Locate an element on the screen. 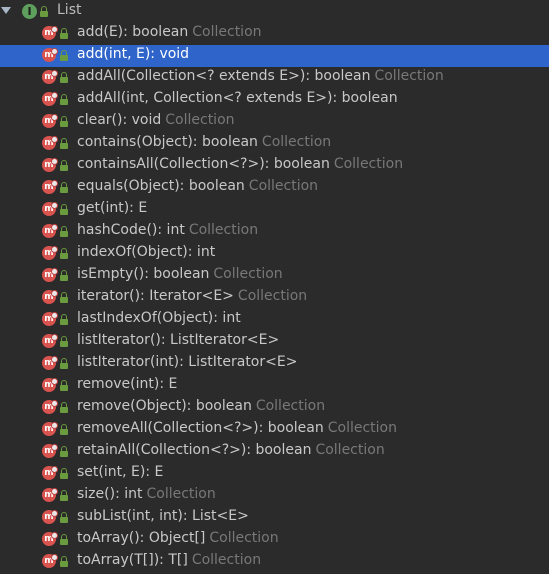 Image resolution: width=549 pixels, height=574 pixels. tree-item-method: m clear(): void Collection is located at coordinates (274, 122).